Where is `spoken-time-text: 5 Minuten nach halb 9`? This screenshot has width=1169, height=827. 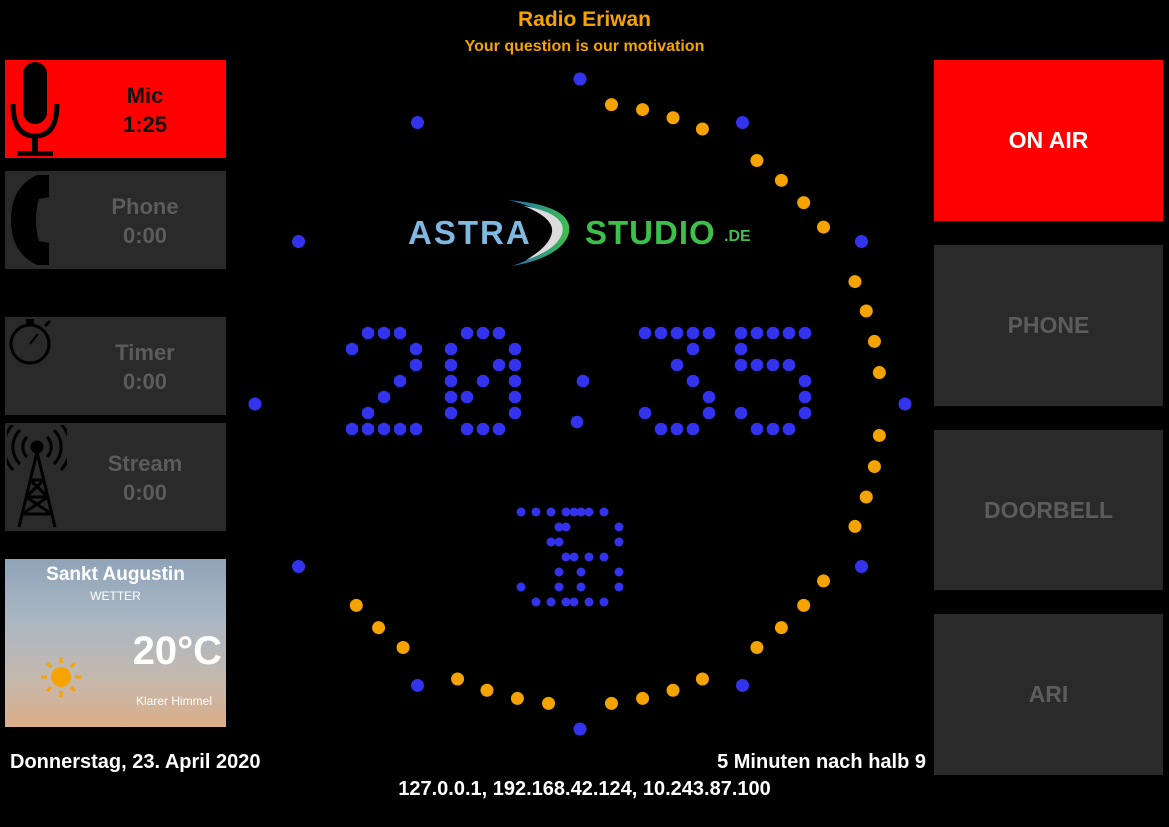 spoken-time-text: 5 Minuten nach halb 9 is located at coordinates (821, 762).